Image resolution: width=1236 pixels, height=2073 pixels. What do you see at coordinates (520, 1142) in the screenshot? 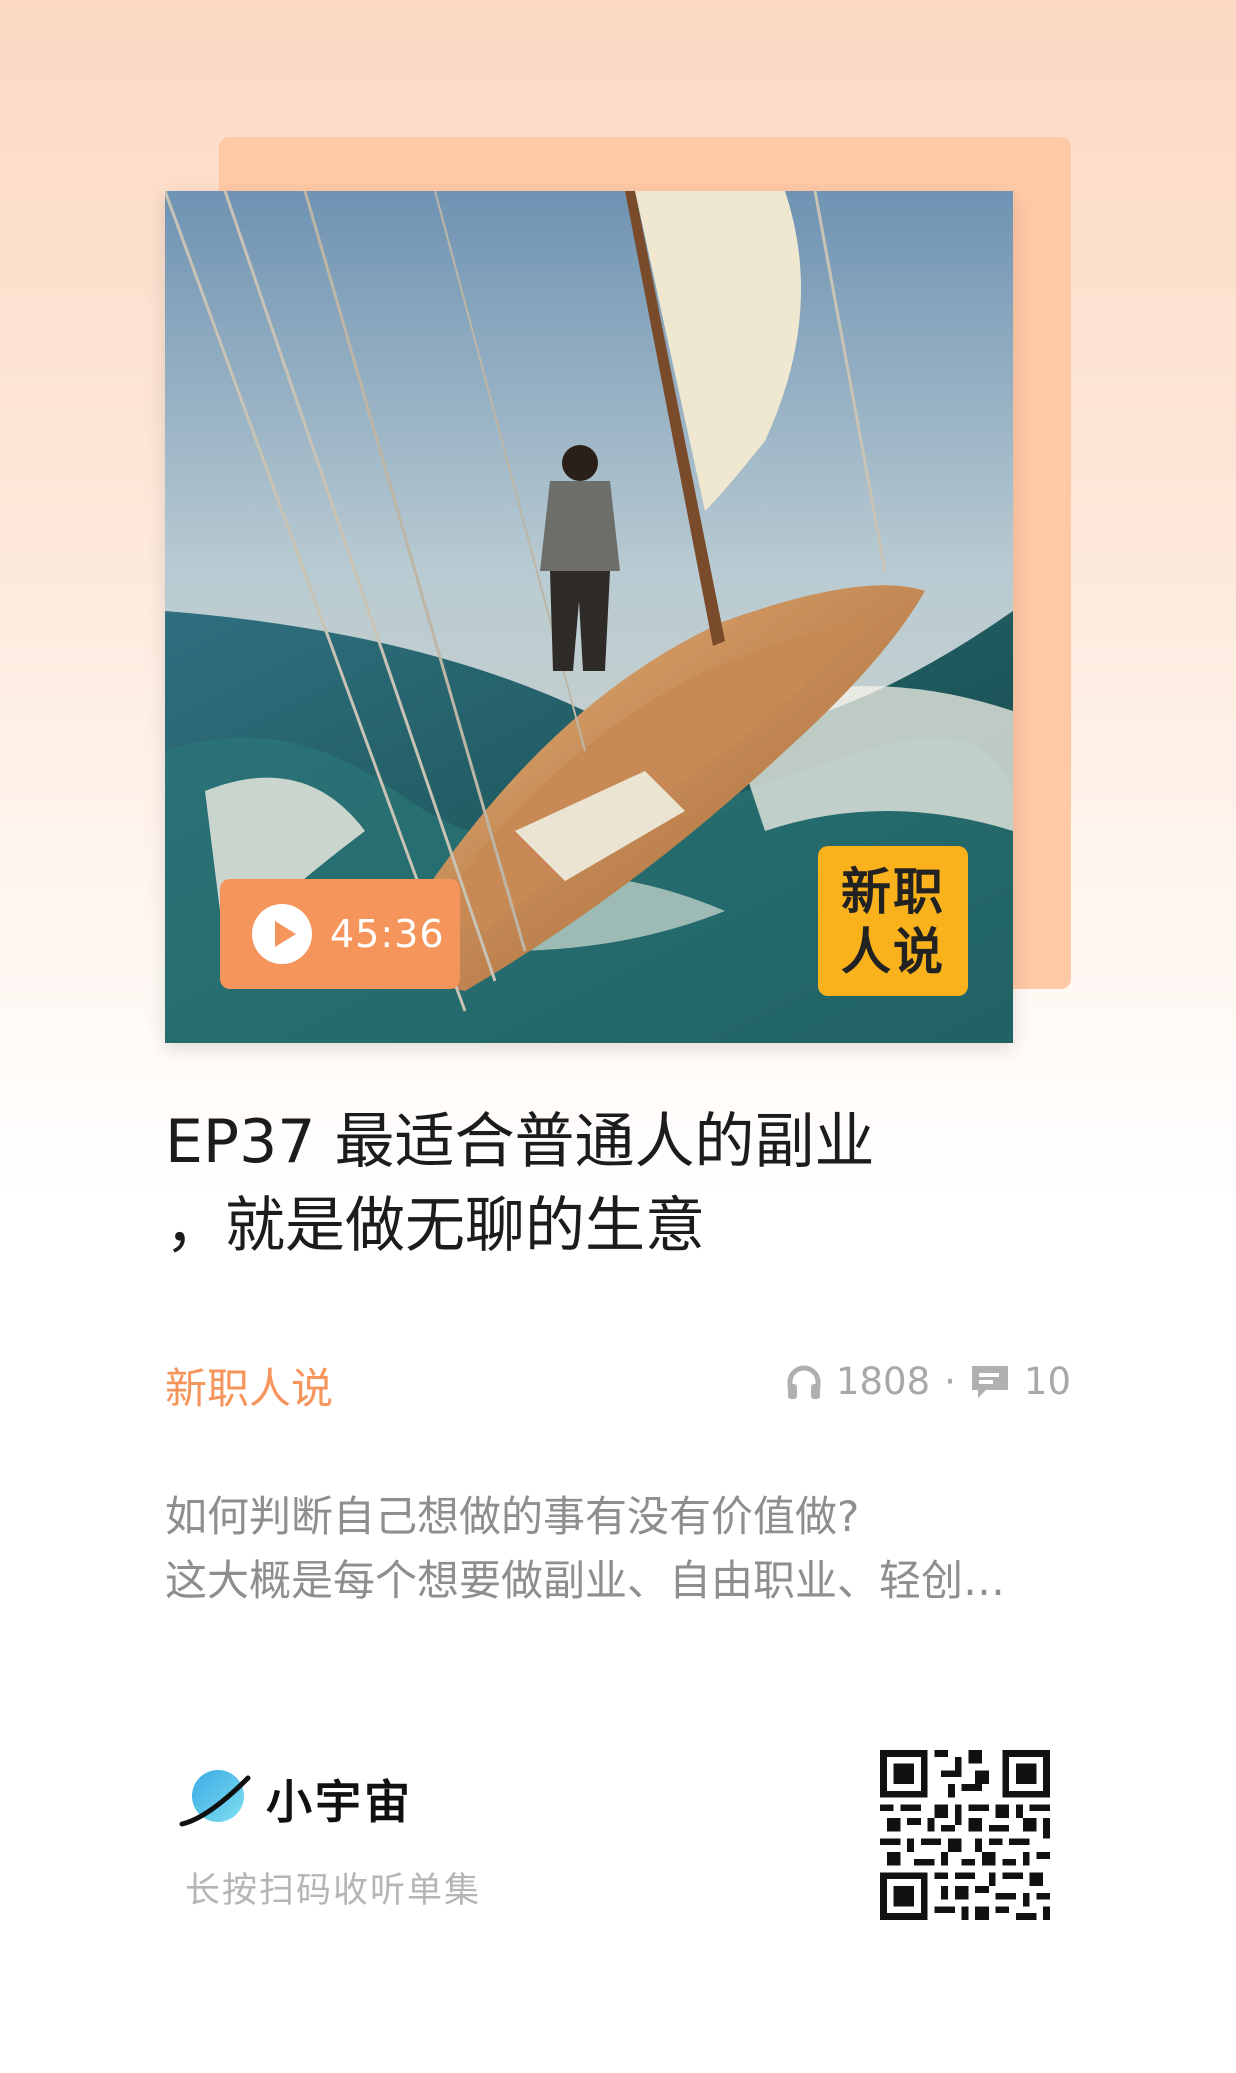
I see `episode-title-line-1: EP37 最适合普通人的副业` at bounding box center [520, 1142].